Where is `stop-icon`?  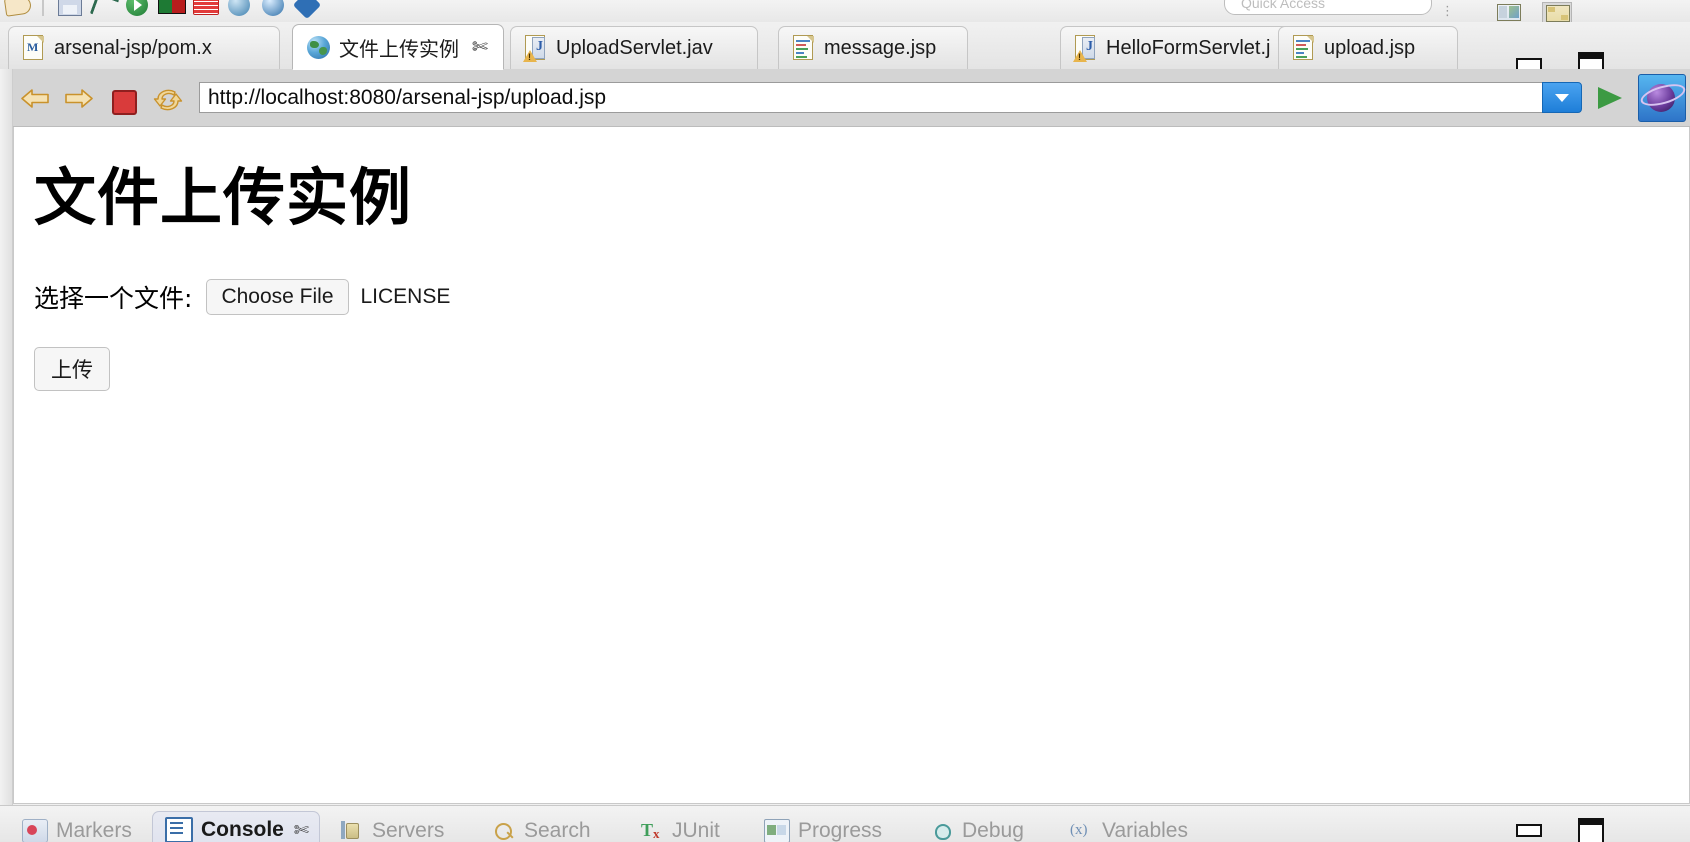
stop-icon is located at coordinates (124, 102).